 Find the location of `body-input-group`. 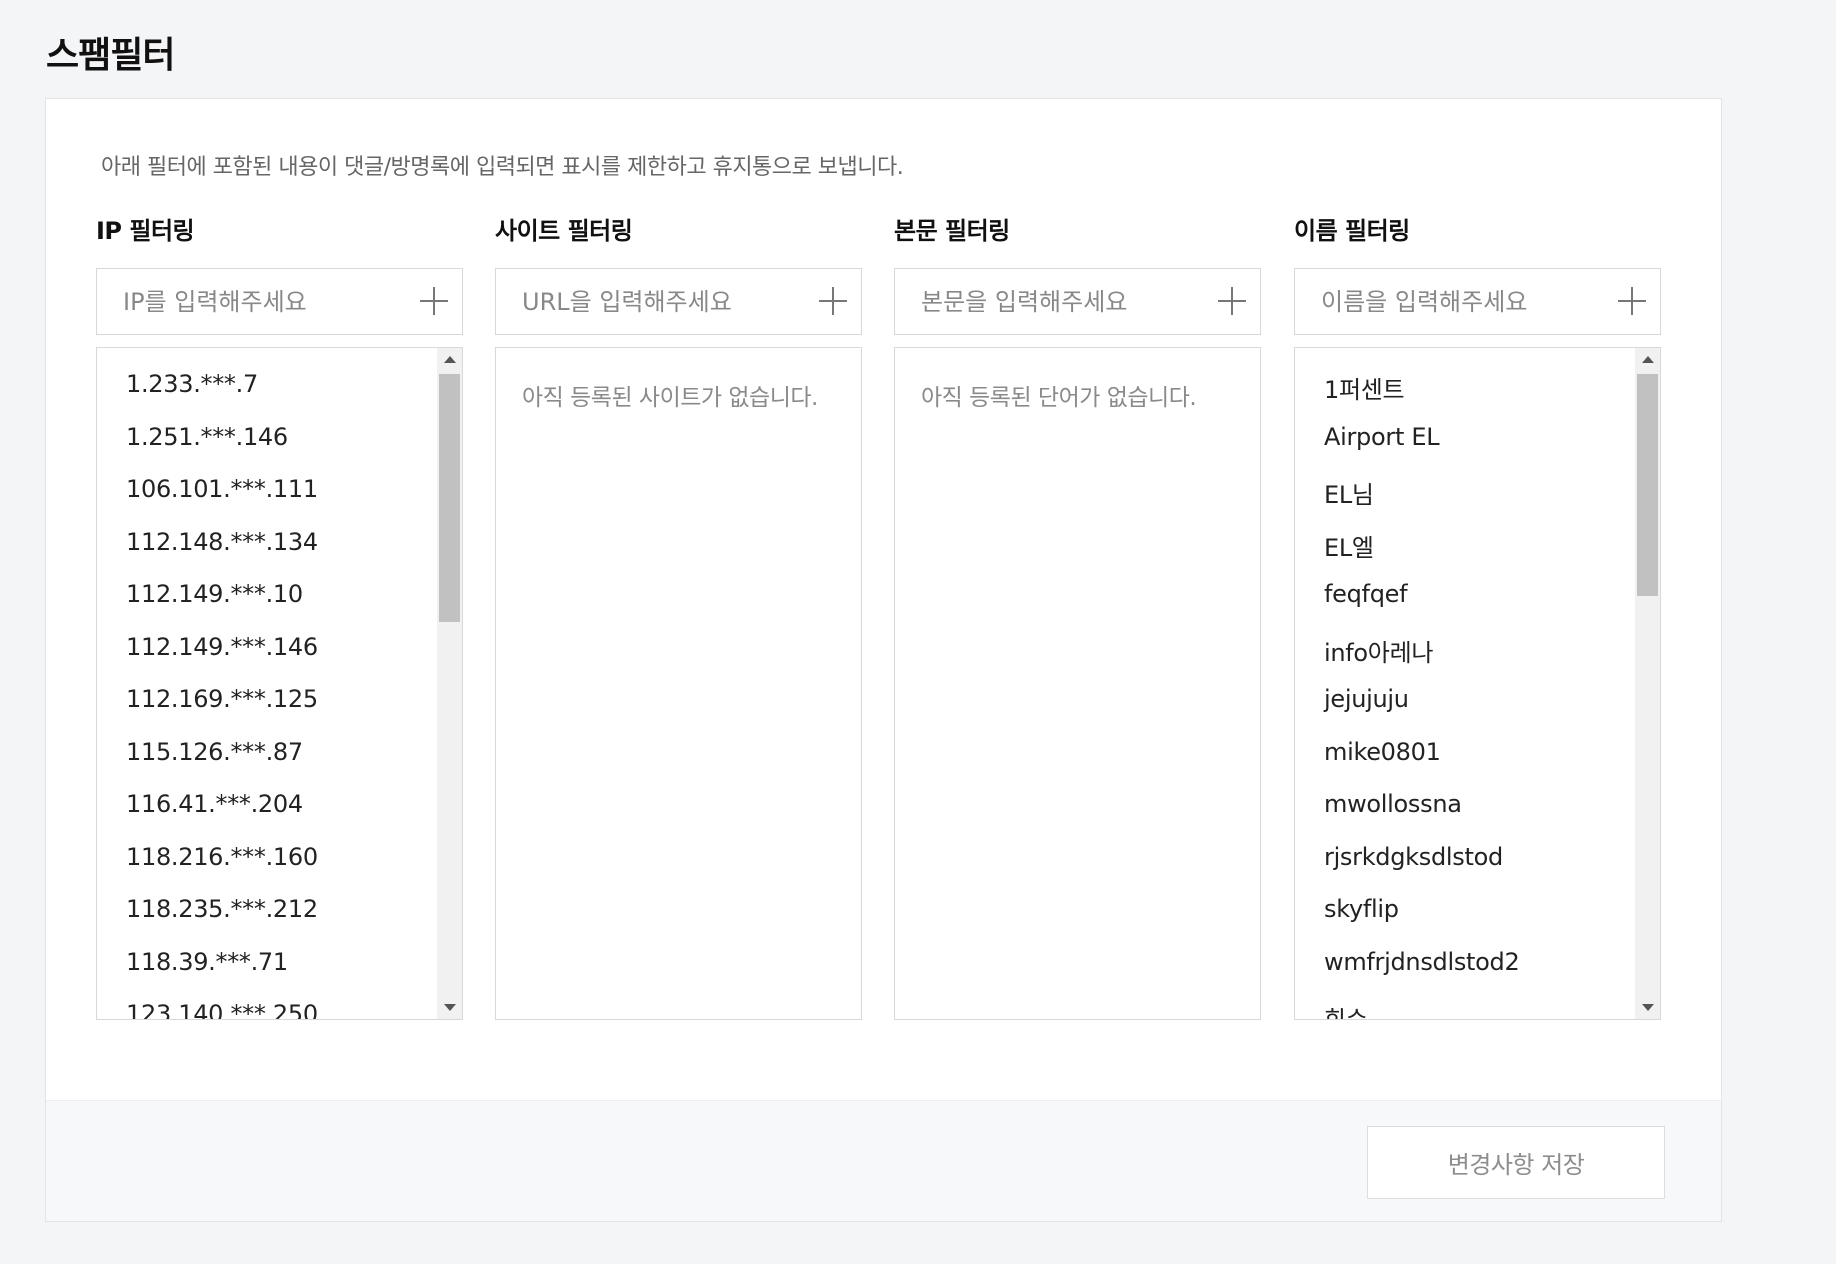

body-input-group is located at coordinates (1077, 301).